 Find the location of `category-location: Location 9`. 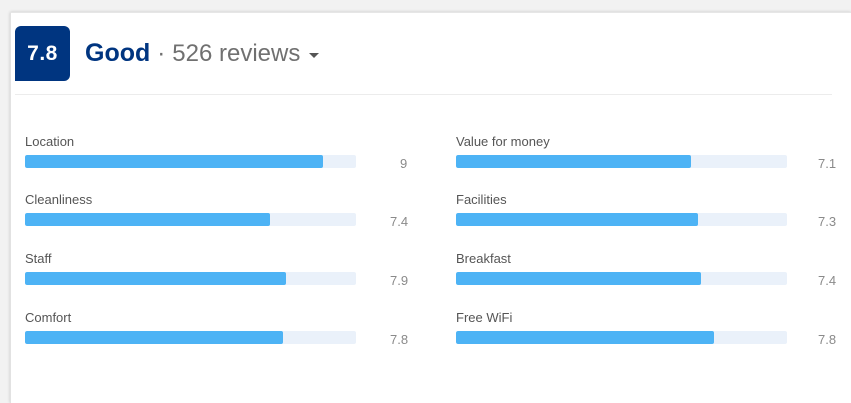

category-location: Location 9 is located at coordinates (225, 159).